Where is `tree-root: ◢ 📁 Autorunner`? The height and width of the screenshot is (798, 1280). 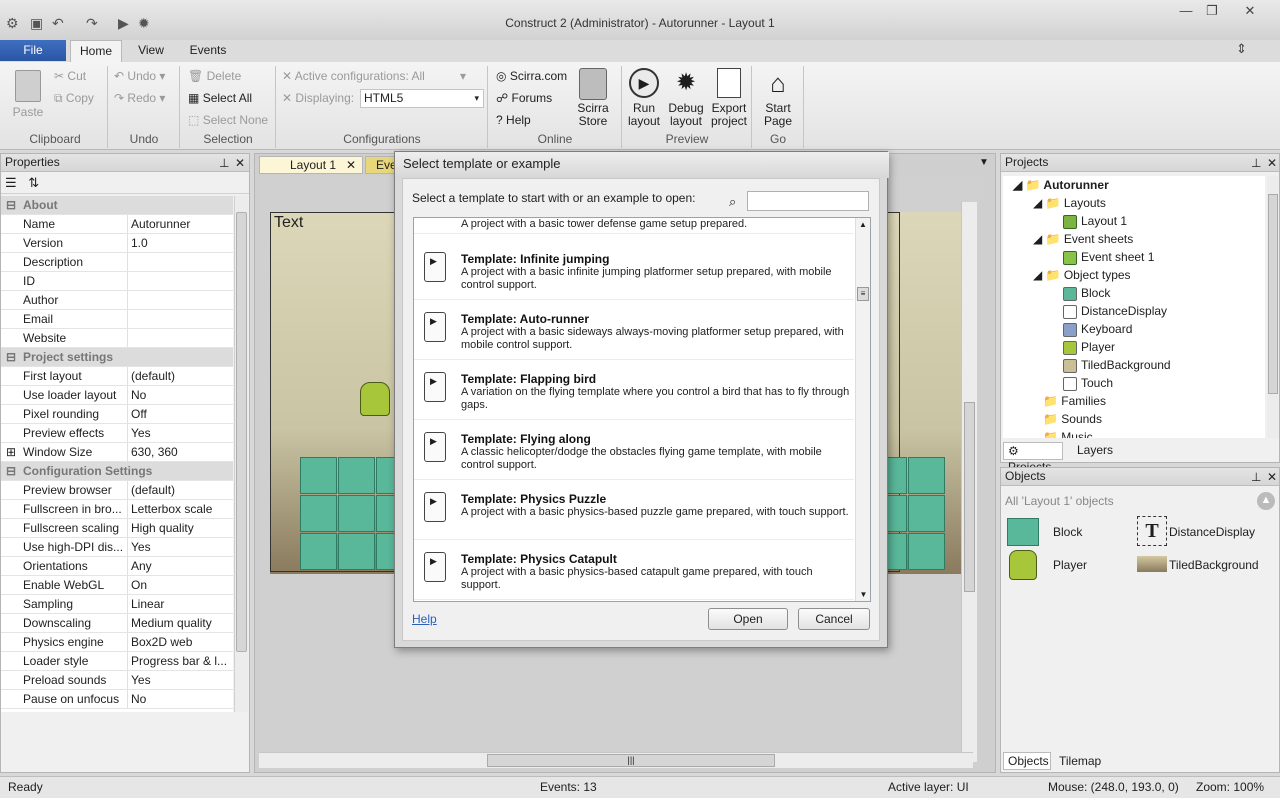 tree-root: ◢ 📁 Autorunner is located at coordinates (1061, 185).